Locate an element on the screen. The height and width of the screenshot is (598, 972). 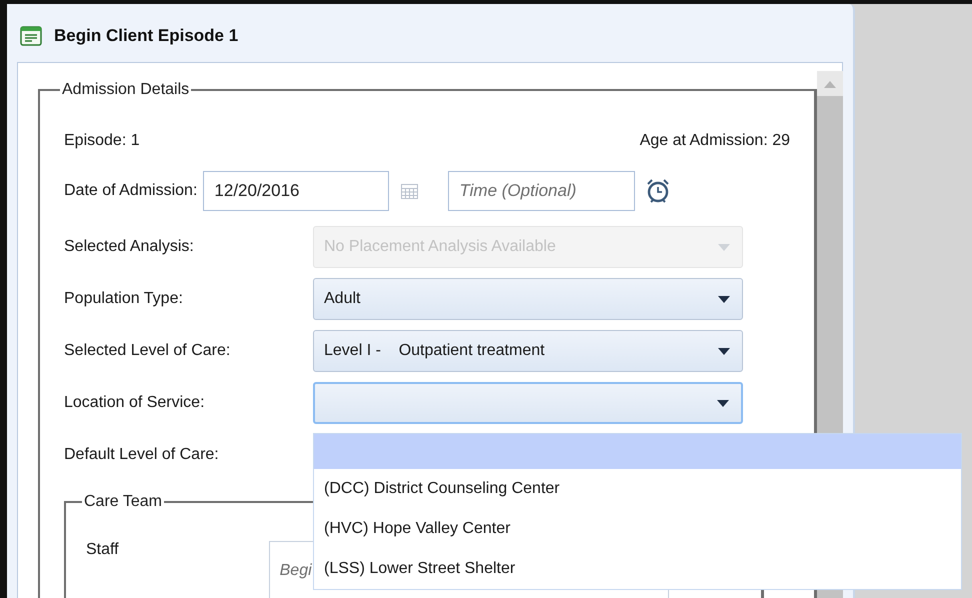
field-label: Default Level of Care: is located at coordinates (142, 455).